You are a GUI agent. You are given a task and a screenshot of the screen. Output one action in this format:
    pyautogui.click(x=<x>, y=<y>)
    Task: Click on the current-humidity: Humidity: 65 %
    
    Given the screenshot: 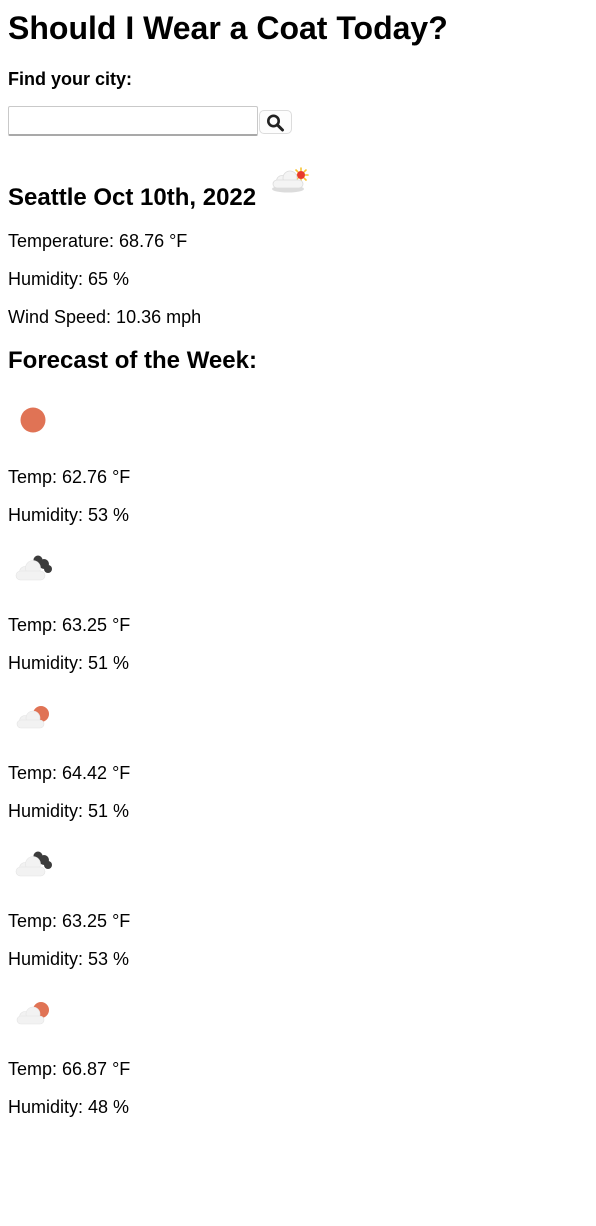 What is the action you would take?
    pyautogui.click(x=69, y=279)
    